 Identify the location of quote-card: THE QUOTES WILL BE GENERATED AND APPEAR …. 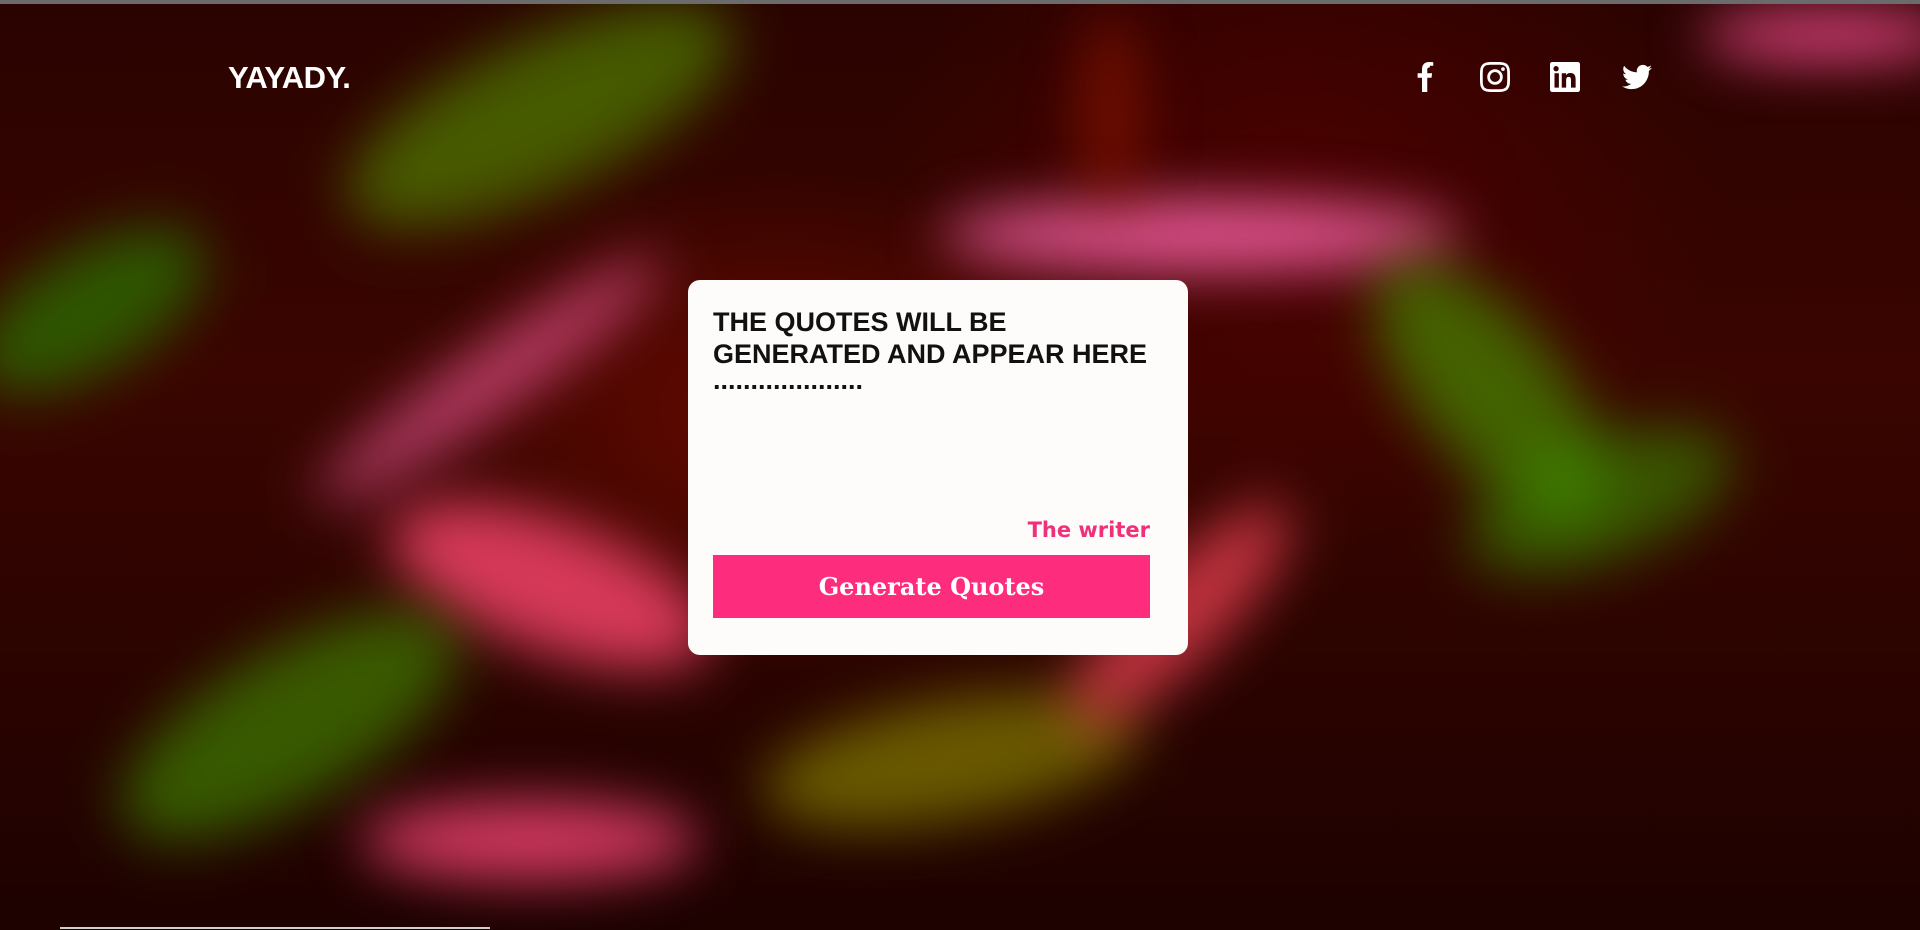
(938, 467).